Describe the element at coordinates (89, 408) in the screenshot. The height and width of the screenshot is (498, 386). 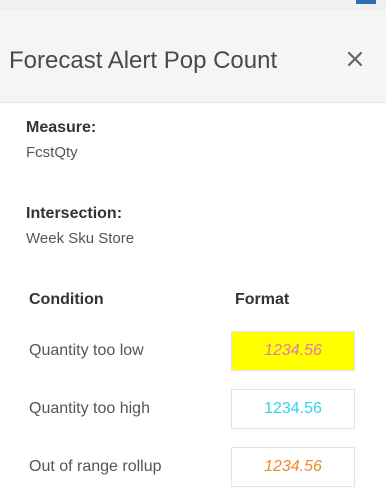
I see `condition-label-high: Quantity too high` at that location.